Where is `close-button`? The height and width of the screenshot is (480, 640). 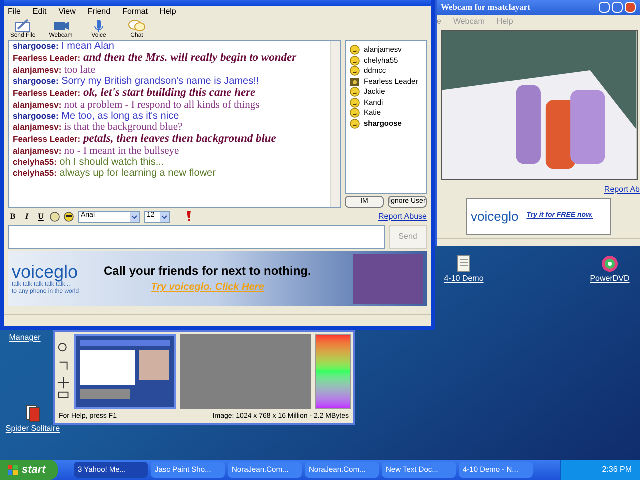 close-button is located at coordinates (630, 7).